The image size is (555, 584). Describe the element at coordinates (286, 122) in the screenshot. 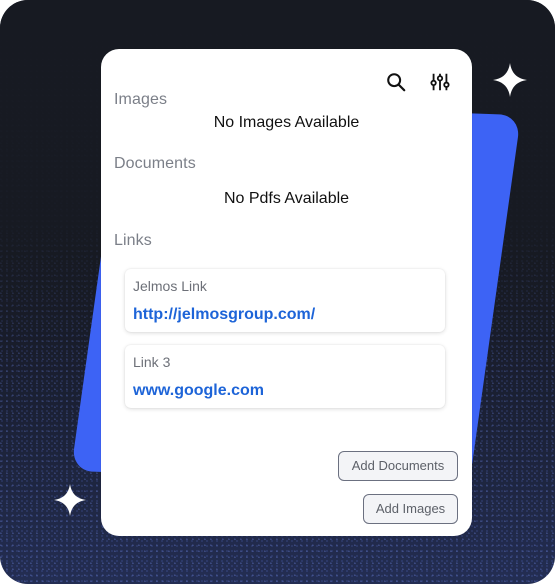

I see `images-empty-state: No Images Available` at that location.